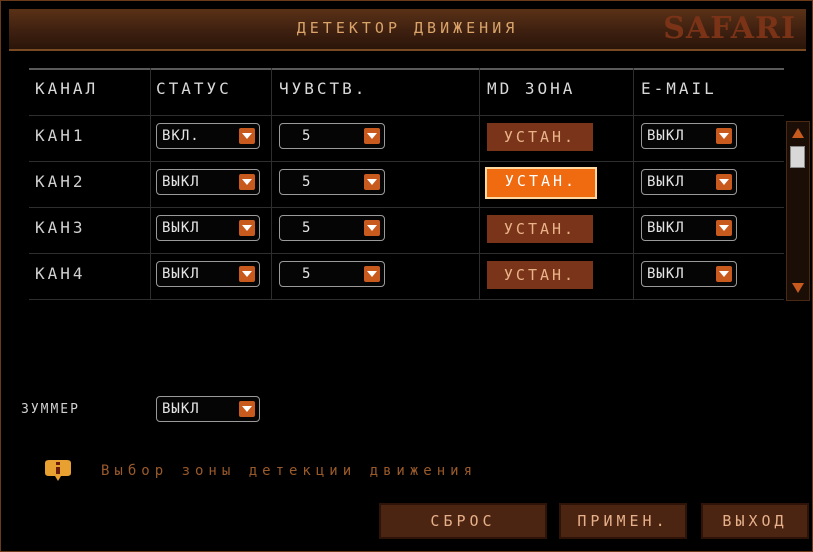 The width and height of the screenshot is (813, 552). Describe the element at coordinates (67, 88) in the screenshot. I see `column-header-channel: КАНАЛ` at that location.